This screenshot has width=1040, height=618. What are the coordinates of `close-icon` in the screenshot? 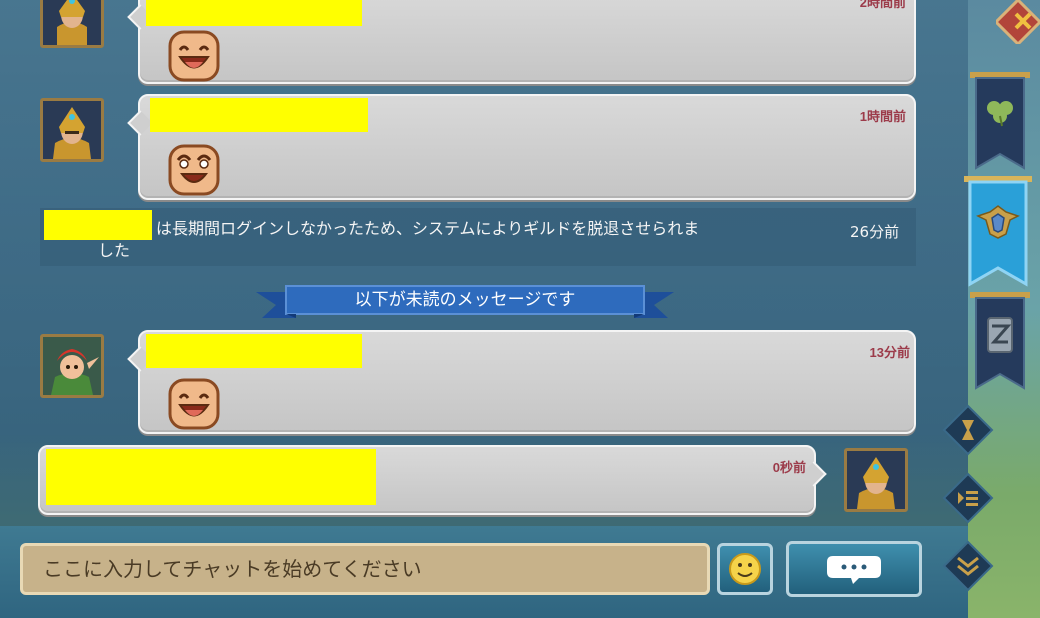 It's located at (1016, 23).